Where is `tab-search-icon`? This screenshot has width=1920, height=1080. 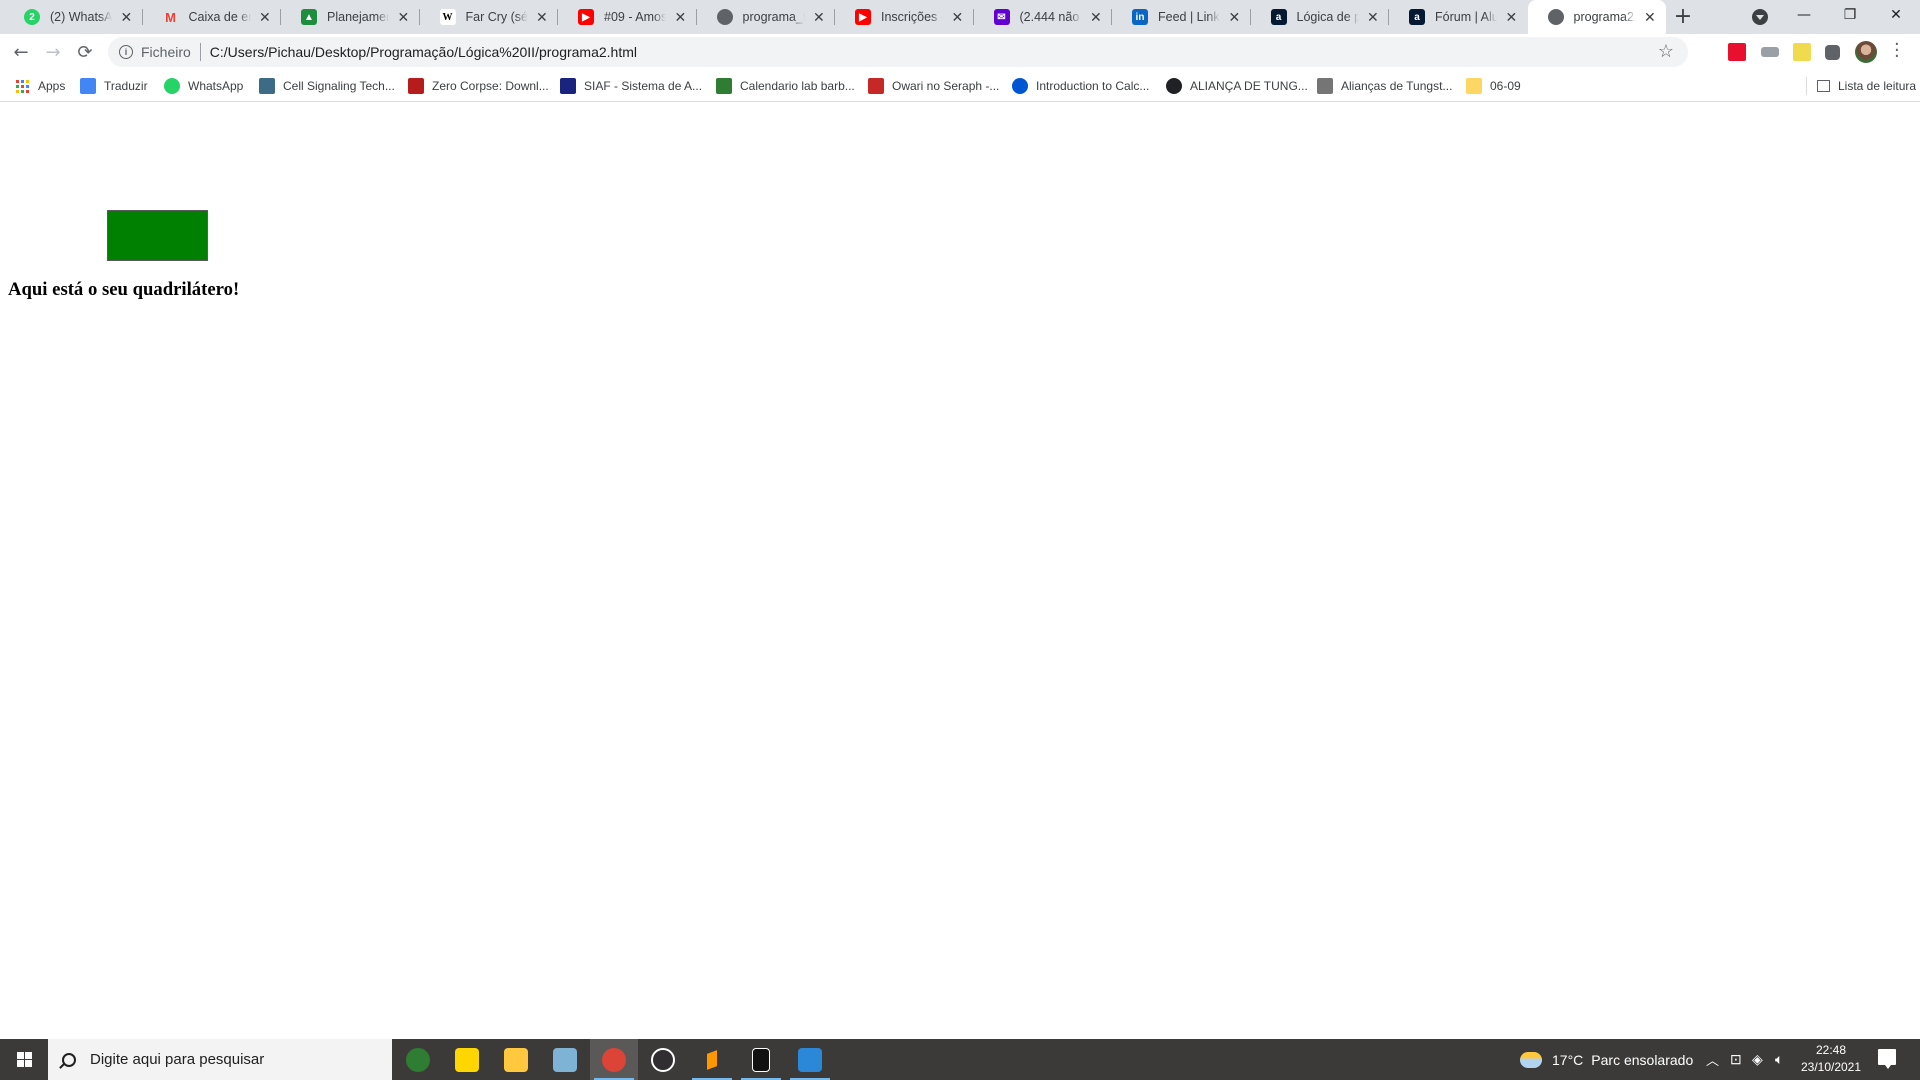
tab-search-icon is located at coordinates (1760, 17).